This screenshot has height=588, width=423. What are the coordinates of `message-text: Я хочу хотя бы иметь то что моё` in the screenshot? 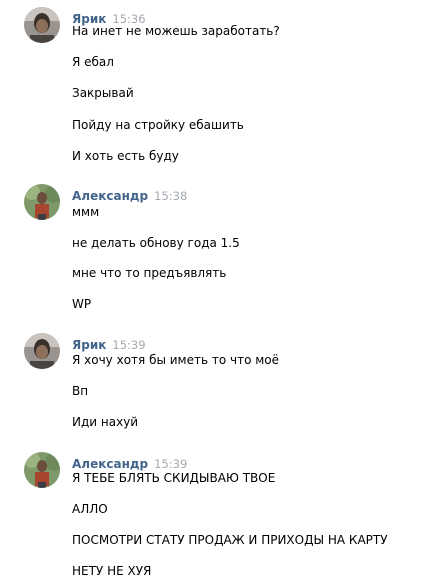 It's located at (176, 360).